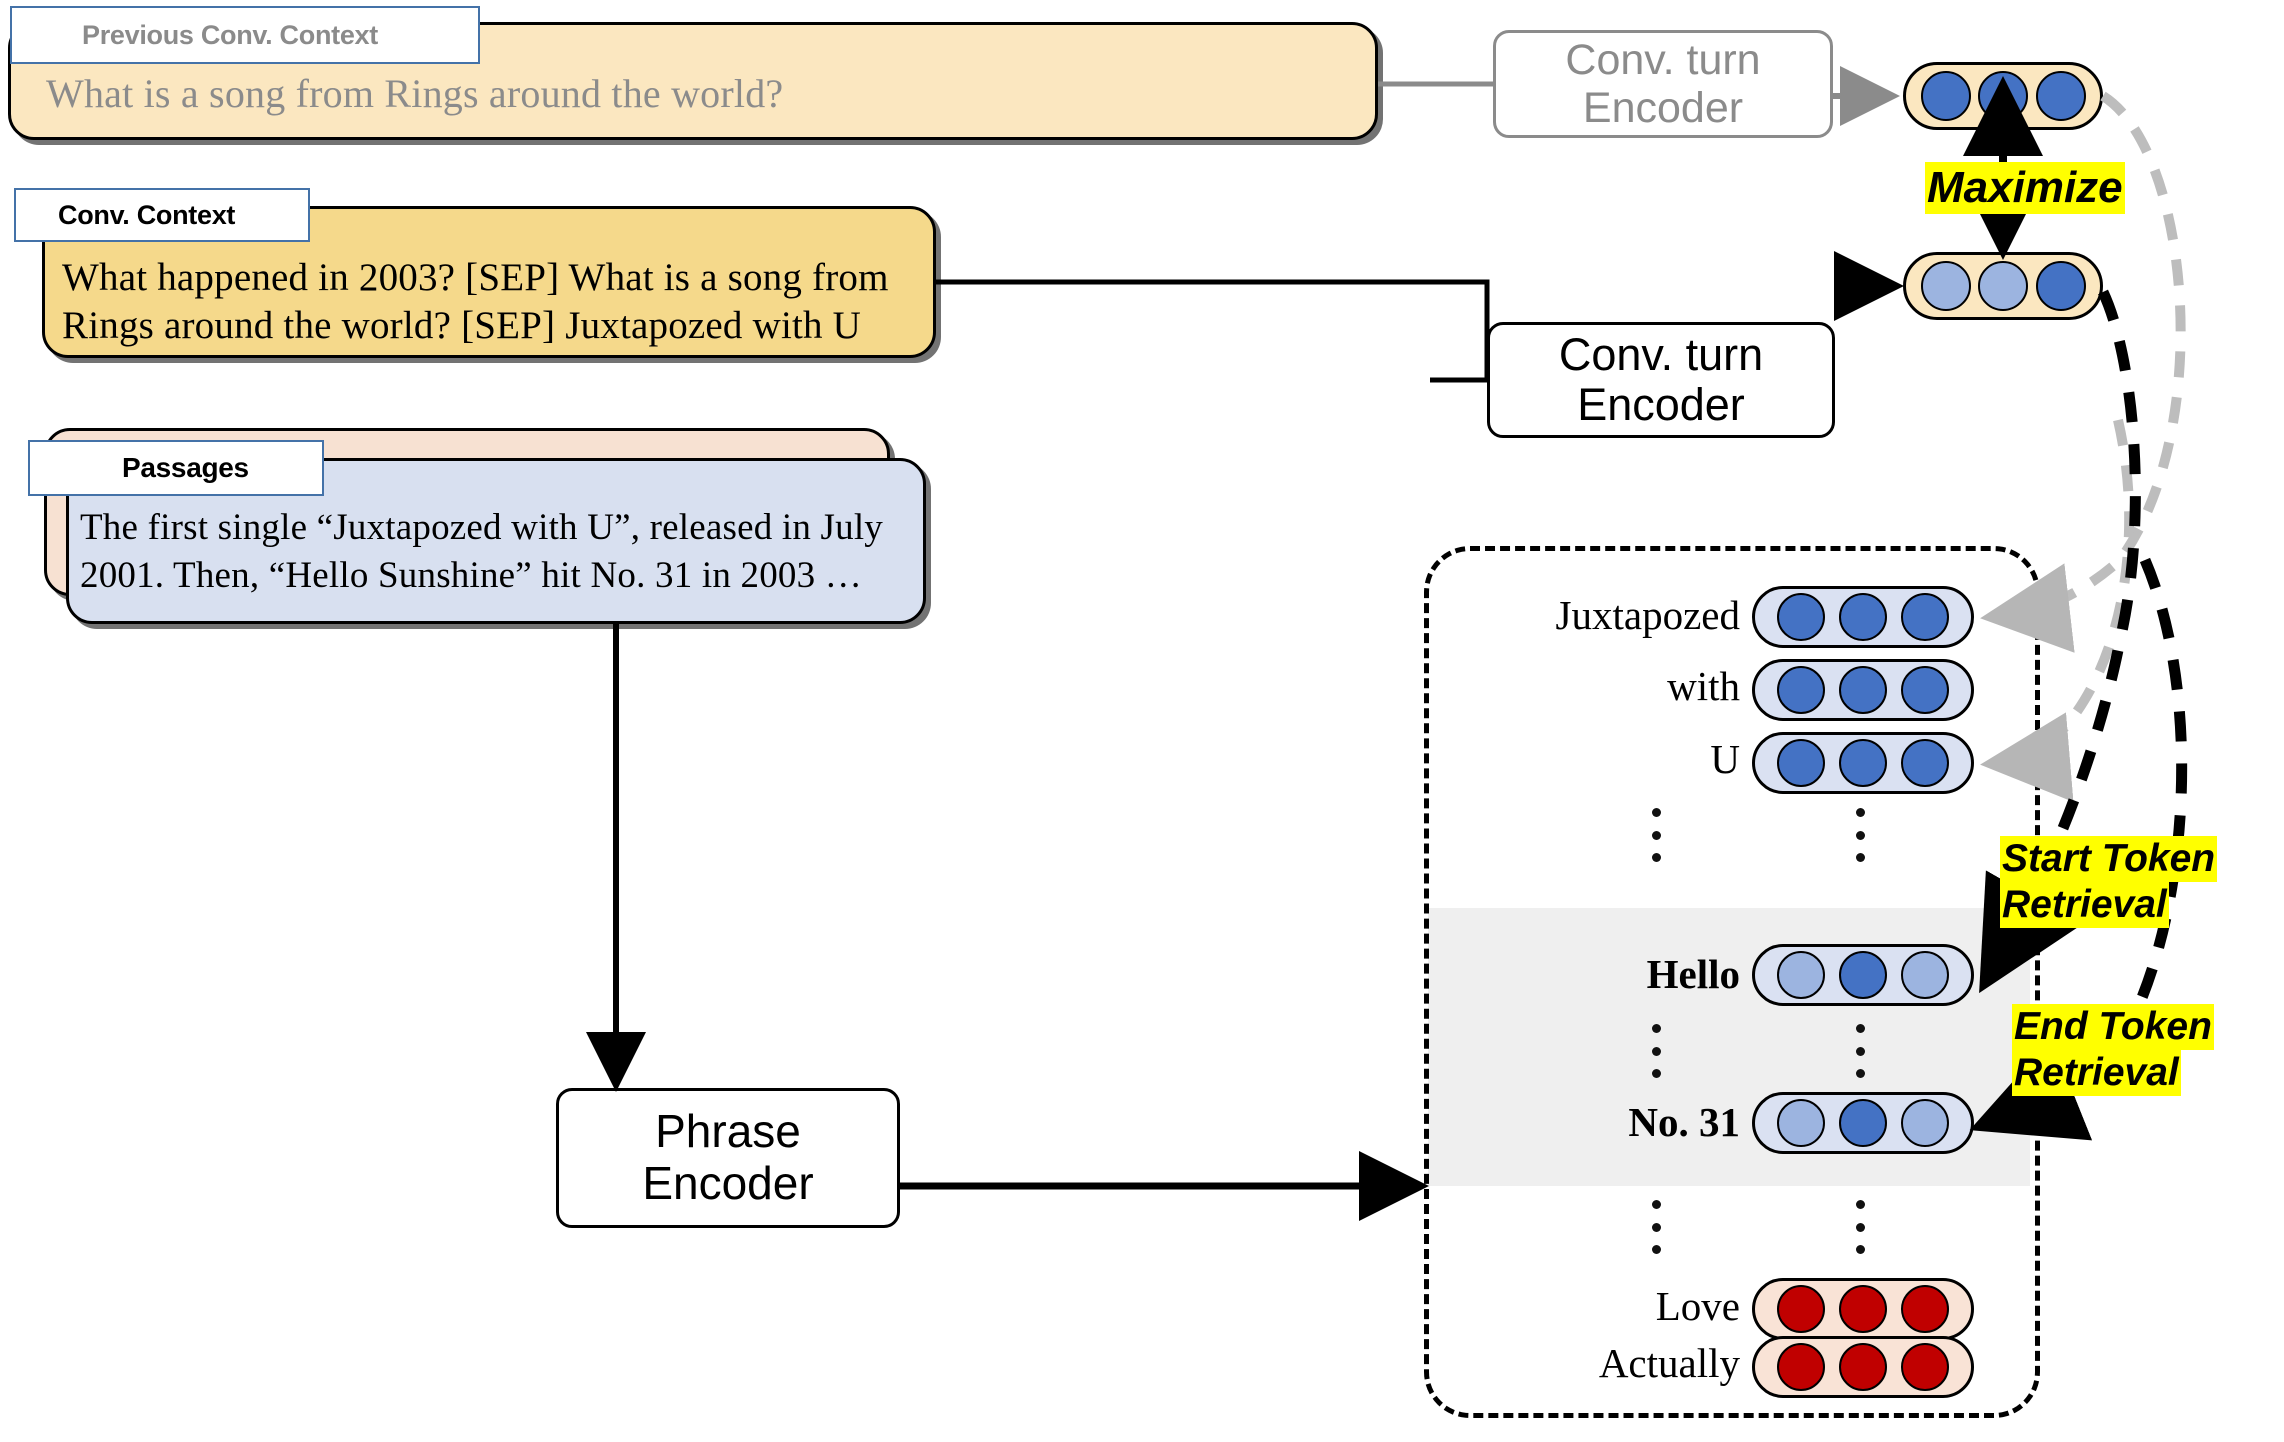  Describe the element at coordinates (1661, 354) in the screenshot. I see `conv-turn-encoder-bottom-line1: Conv. turn` at that location.